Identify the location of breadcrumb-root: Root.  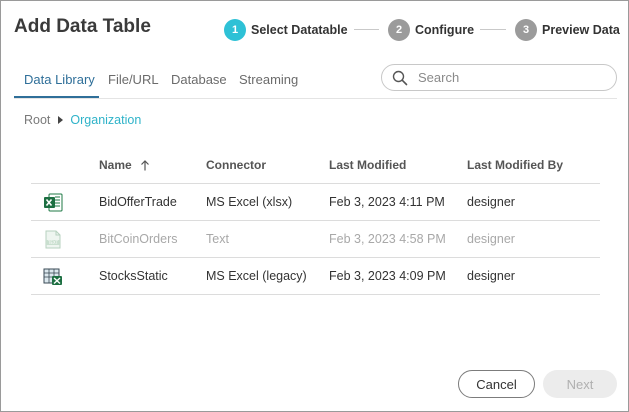
(37, 120).